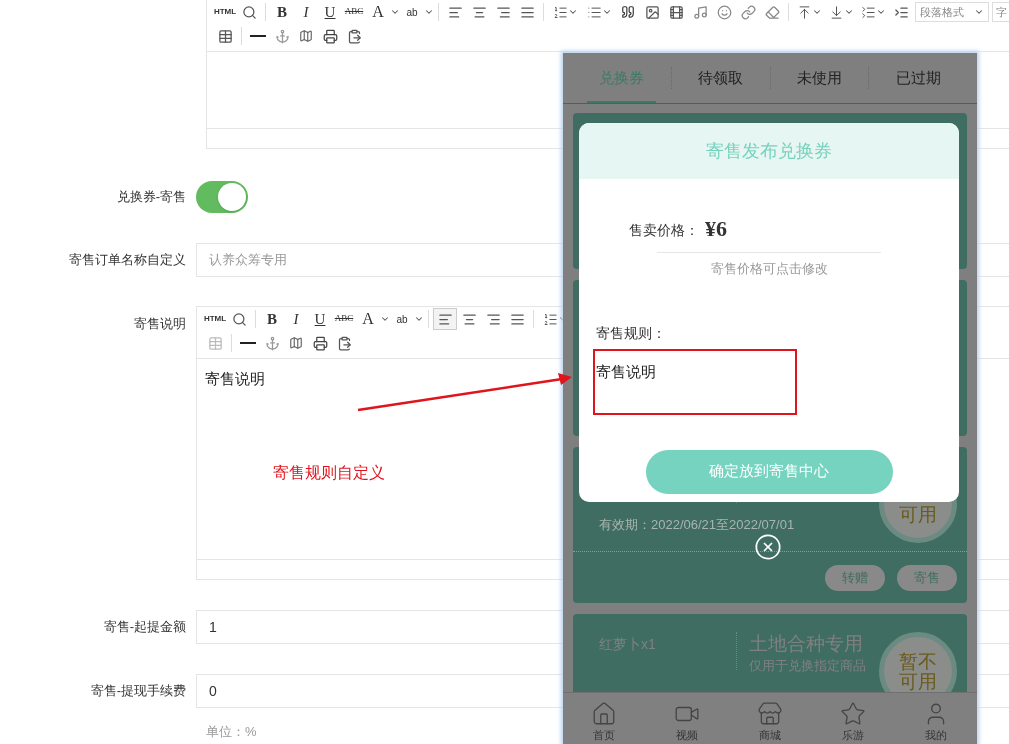 Image resolution: width=1009 pixels, height=744 pixels. Describe the element at coordinates (697, 525) in the screenshot. I see `validity-text: 有效期：2022/06/21至2022/07/01` at that location.